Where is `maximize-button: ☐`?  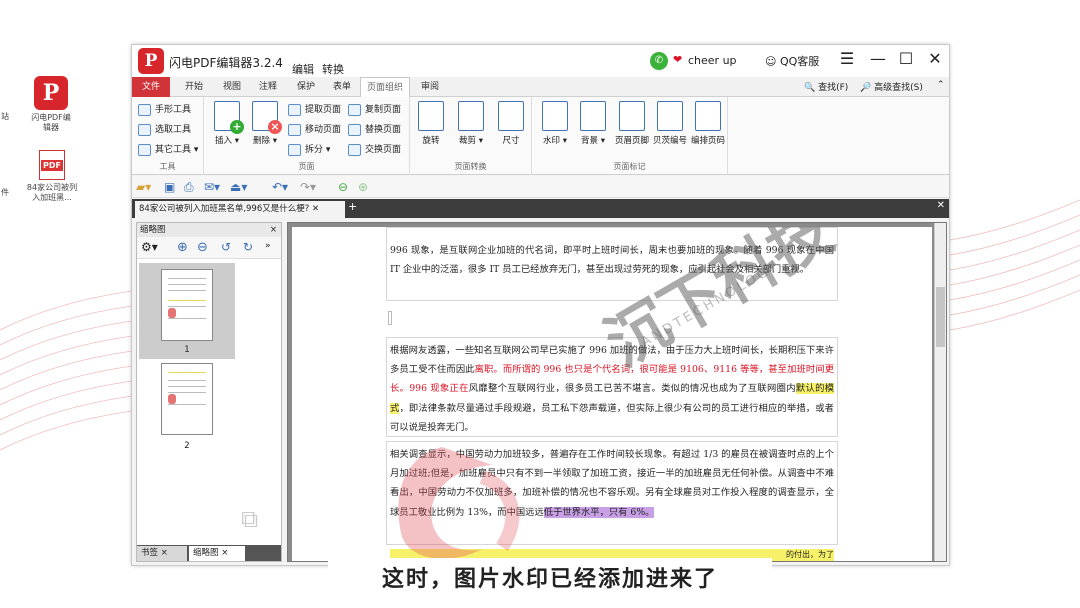
maximize-button: ☐ is located at coordinates (906, 58).